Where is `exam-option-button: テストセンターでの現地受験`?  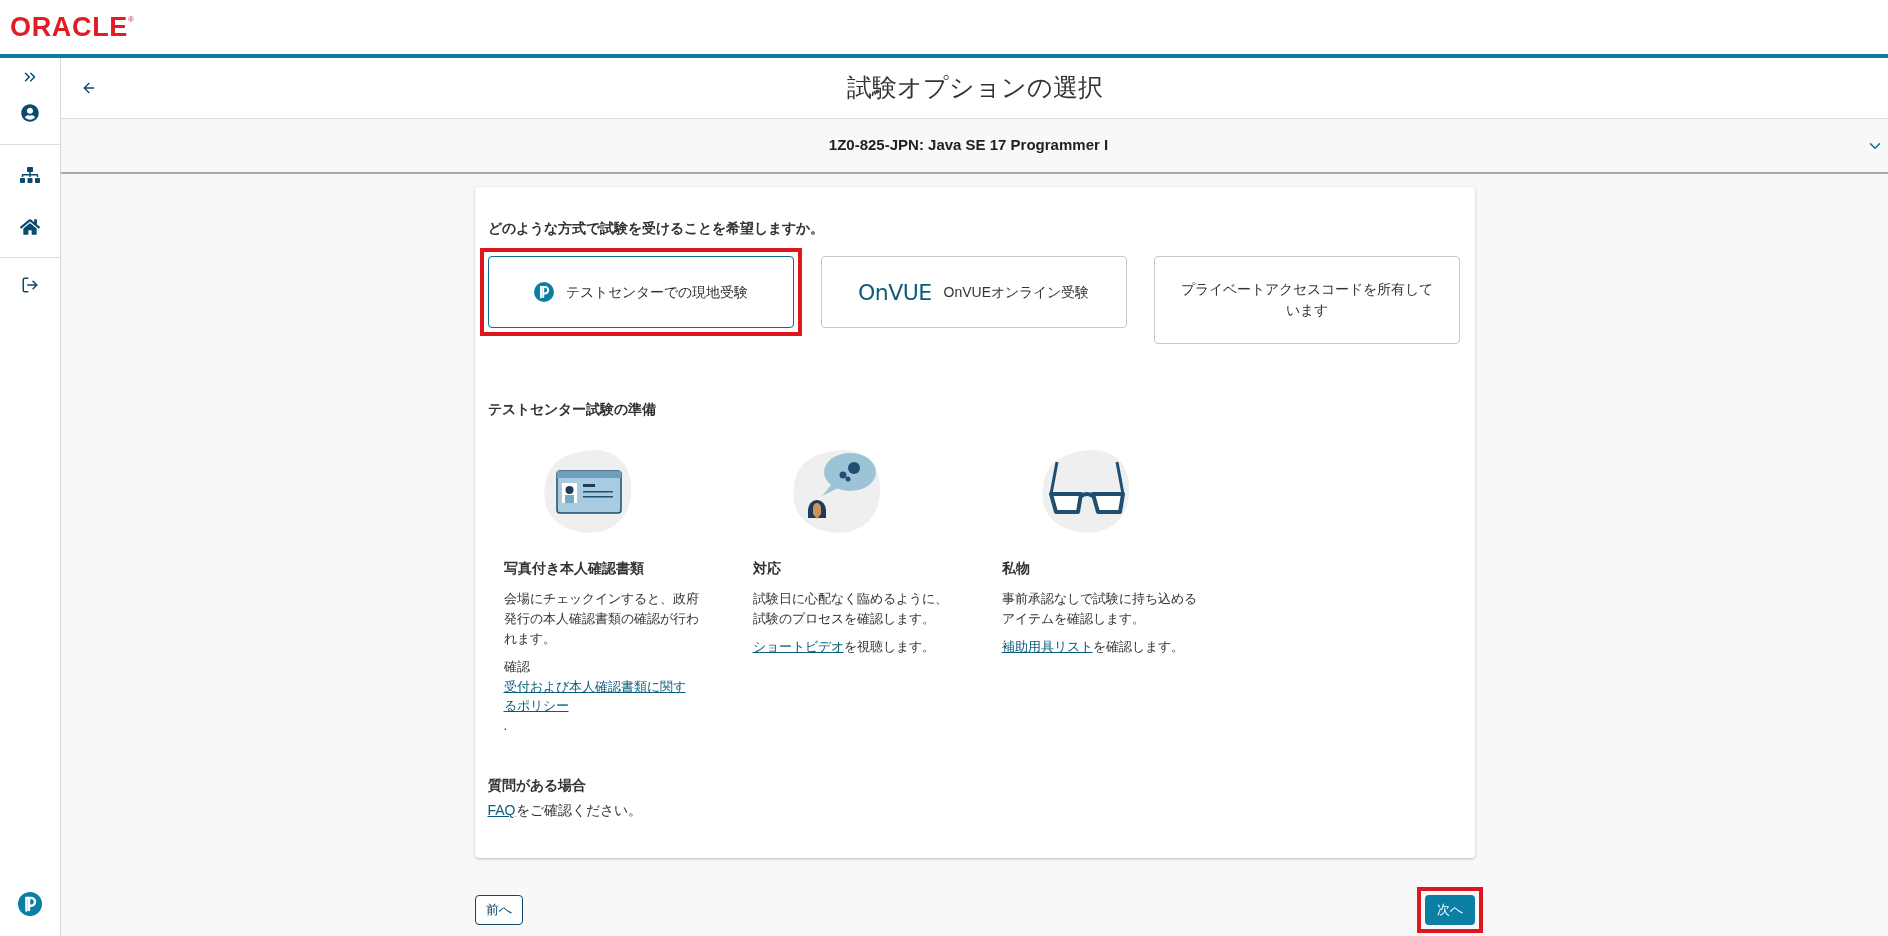
exam-option-button: テストセンターでの現地受験 is located at coordinates (640, 292).